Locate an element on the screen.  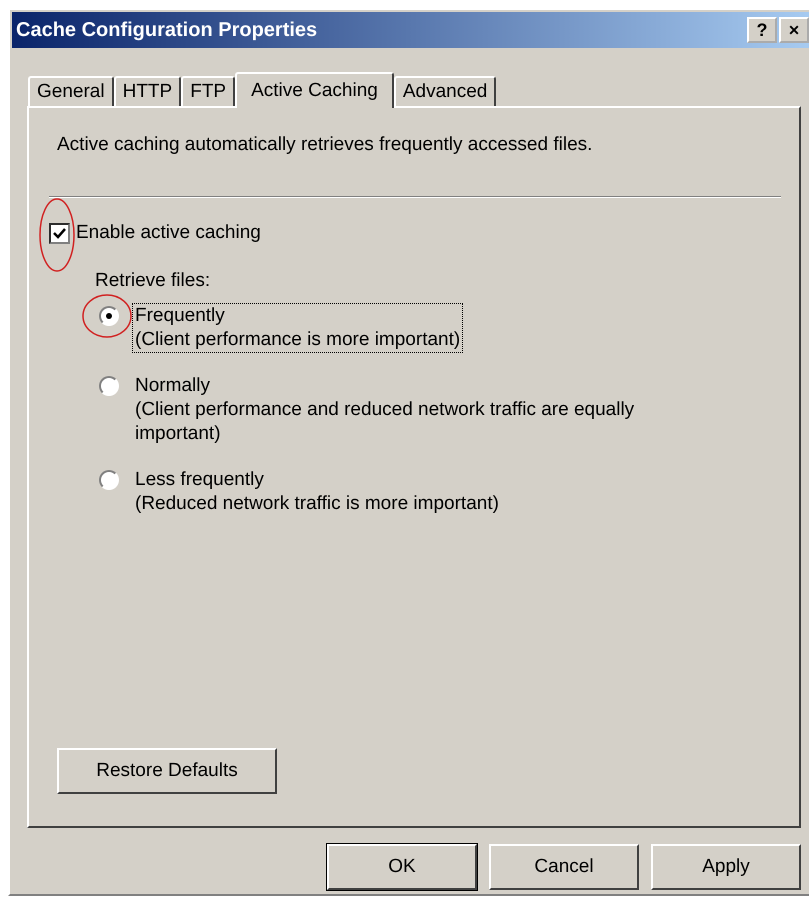
checkmark-icon is located at coordinates (59, 233).